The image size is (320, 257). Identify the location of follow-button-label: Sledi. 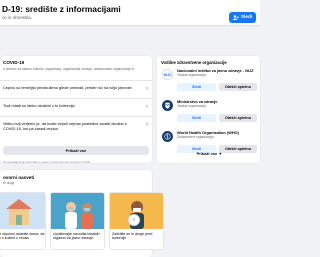
(246, 17).